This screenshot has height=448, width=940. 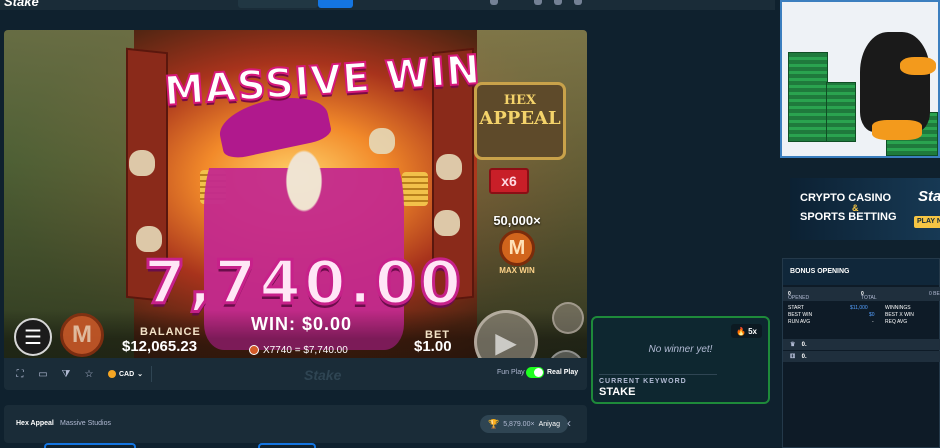 What do you see at coordinates (127, 374) in the screenshot?
I see `currency-label: CAD` at bounding box center [127, 374].